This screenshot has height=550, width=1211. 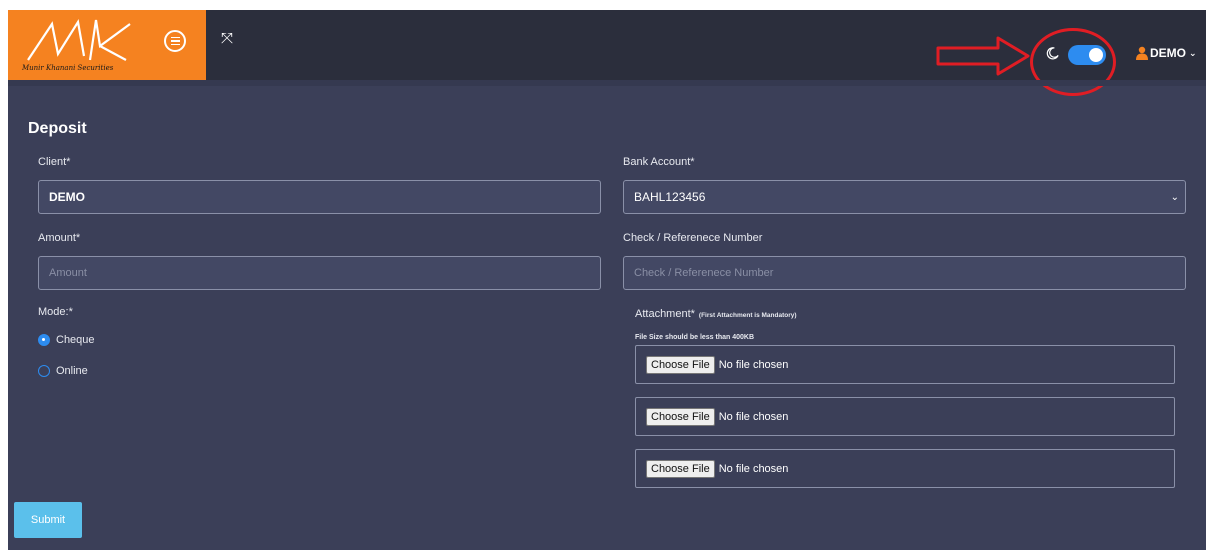 What do you see at coordinates (59, 238) in the screenshot?
I see `amount-label: Amount*` at bounding box center [59, 238].